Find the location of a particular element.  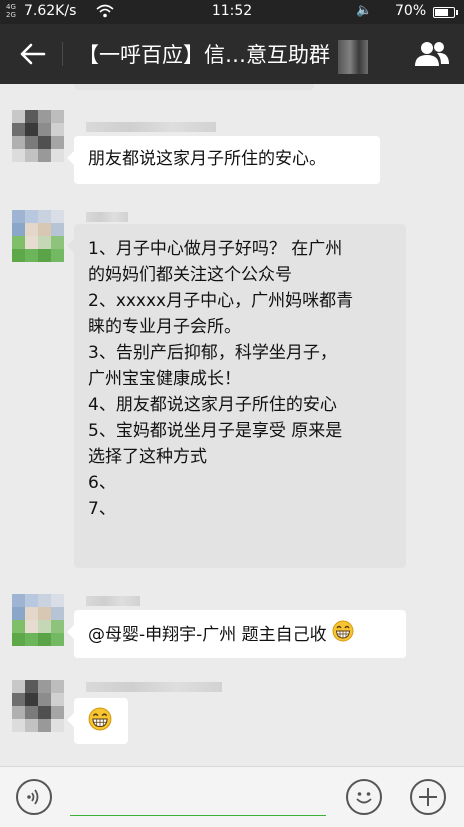

message-line: 睐的专业月子会所。 is located at coordinates (164, 327).